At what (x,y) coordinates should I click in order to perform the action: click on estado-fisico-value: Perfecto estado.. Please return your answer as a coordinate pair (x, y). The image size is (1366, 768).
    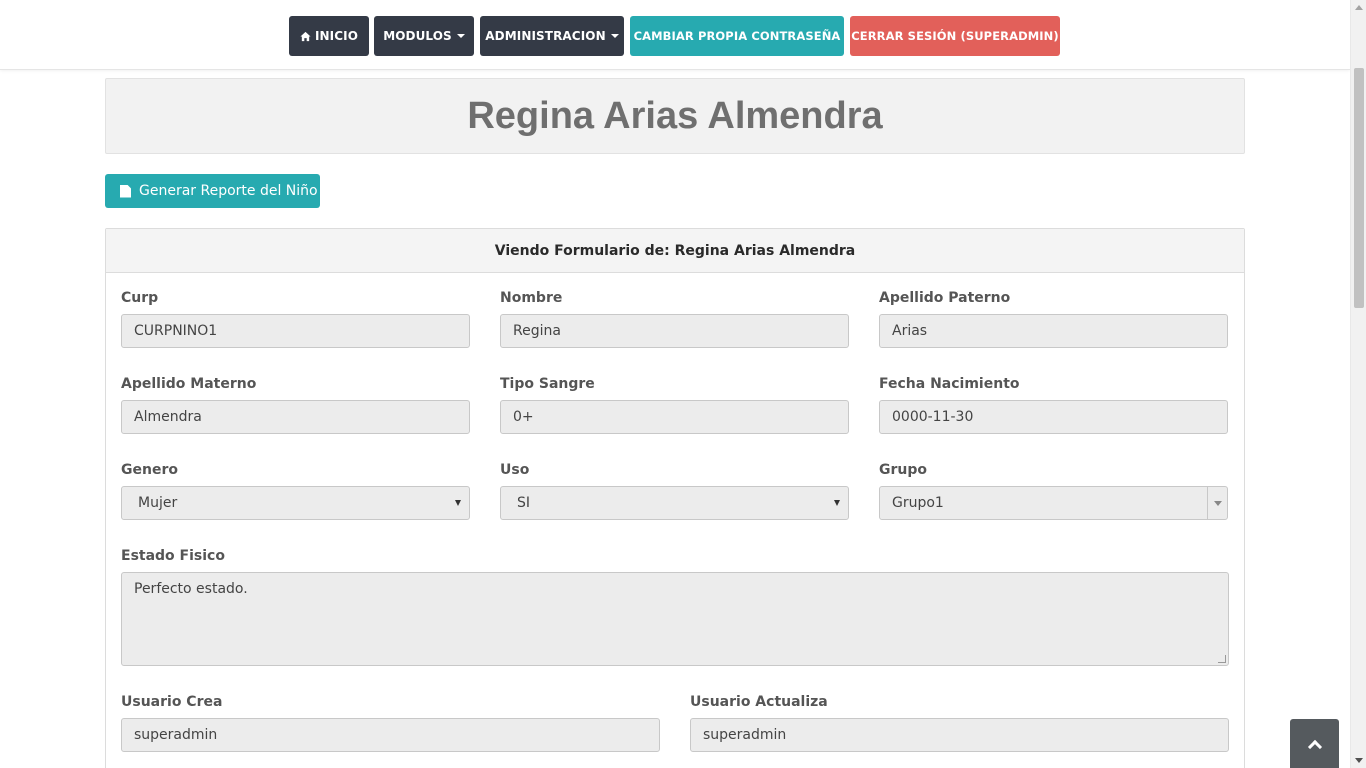
    Looking at the image, I should click on (191, 589).